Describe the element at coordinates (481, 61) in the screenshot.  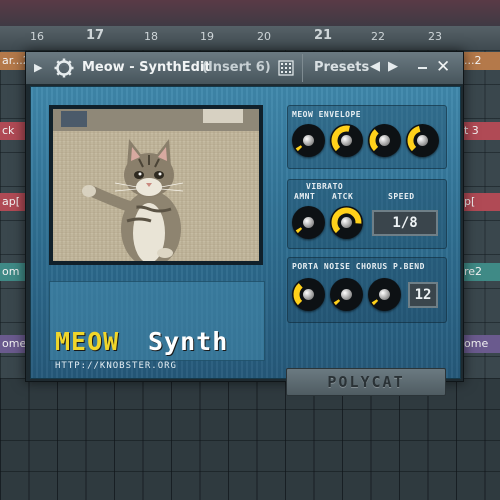
I see `playlist-clip: ...2` at that location.